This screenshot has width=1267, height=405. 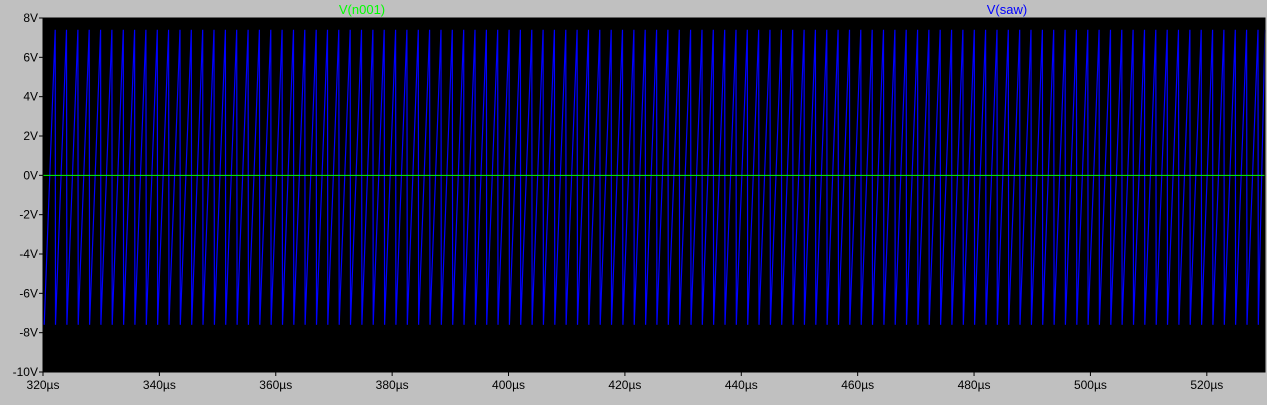 I want to click on trace-label-saw: V(saw), so click(x=1007, y=9).